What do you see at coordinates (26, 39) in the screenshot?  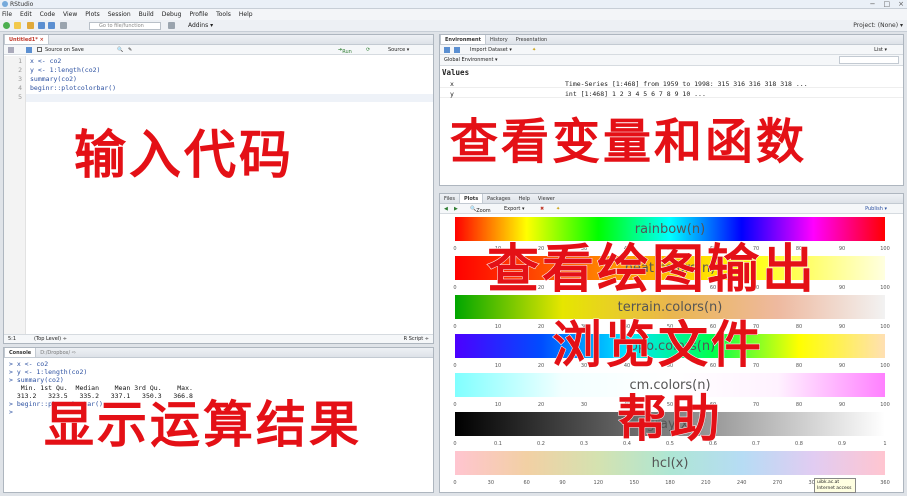 I see `tab-untitled1: Untitled1* ×` at bounding box center [26, 39].